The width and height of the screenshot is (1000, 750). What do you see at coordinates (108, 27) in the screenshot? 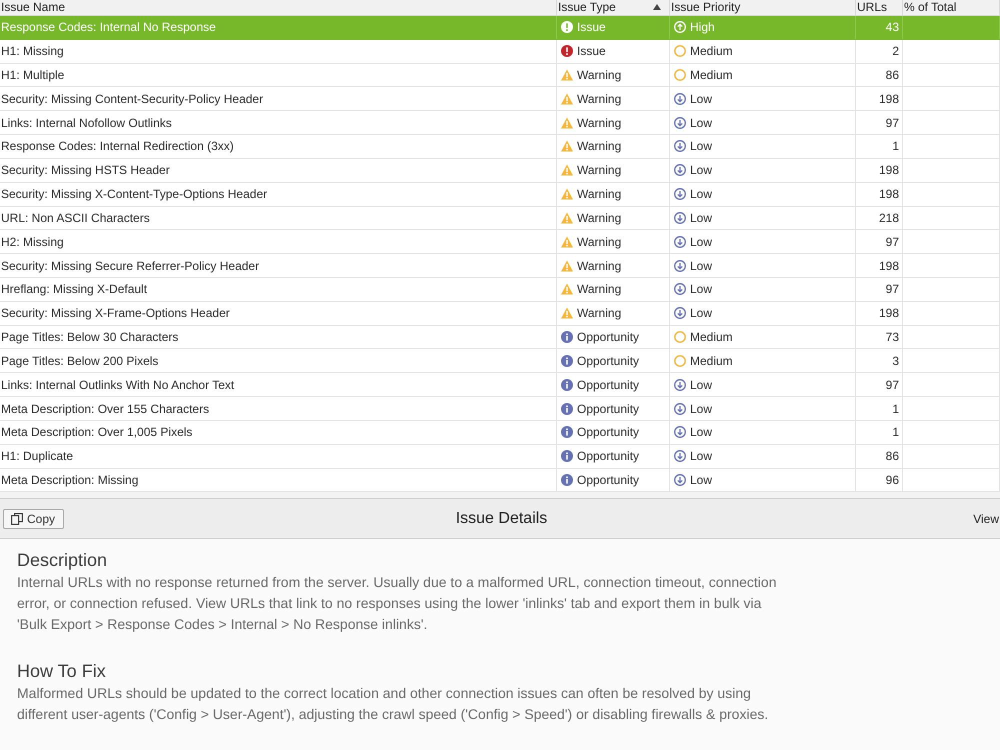
I see `issue-name: Response Codes: Internal No Response` at bounding box center [108, 27].